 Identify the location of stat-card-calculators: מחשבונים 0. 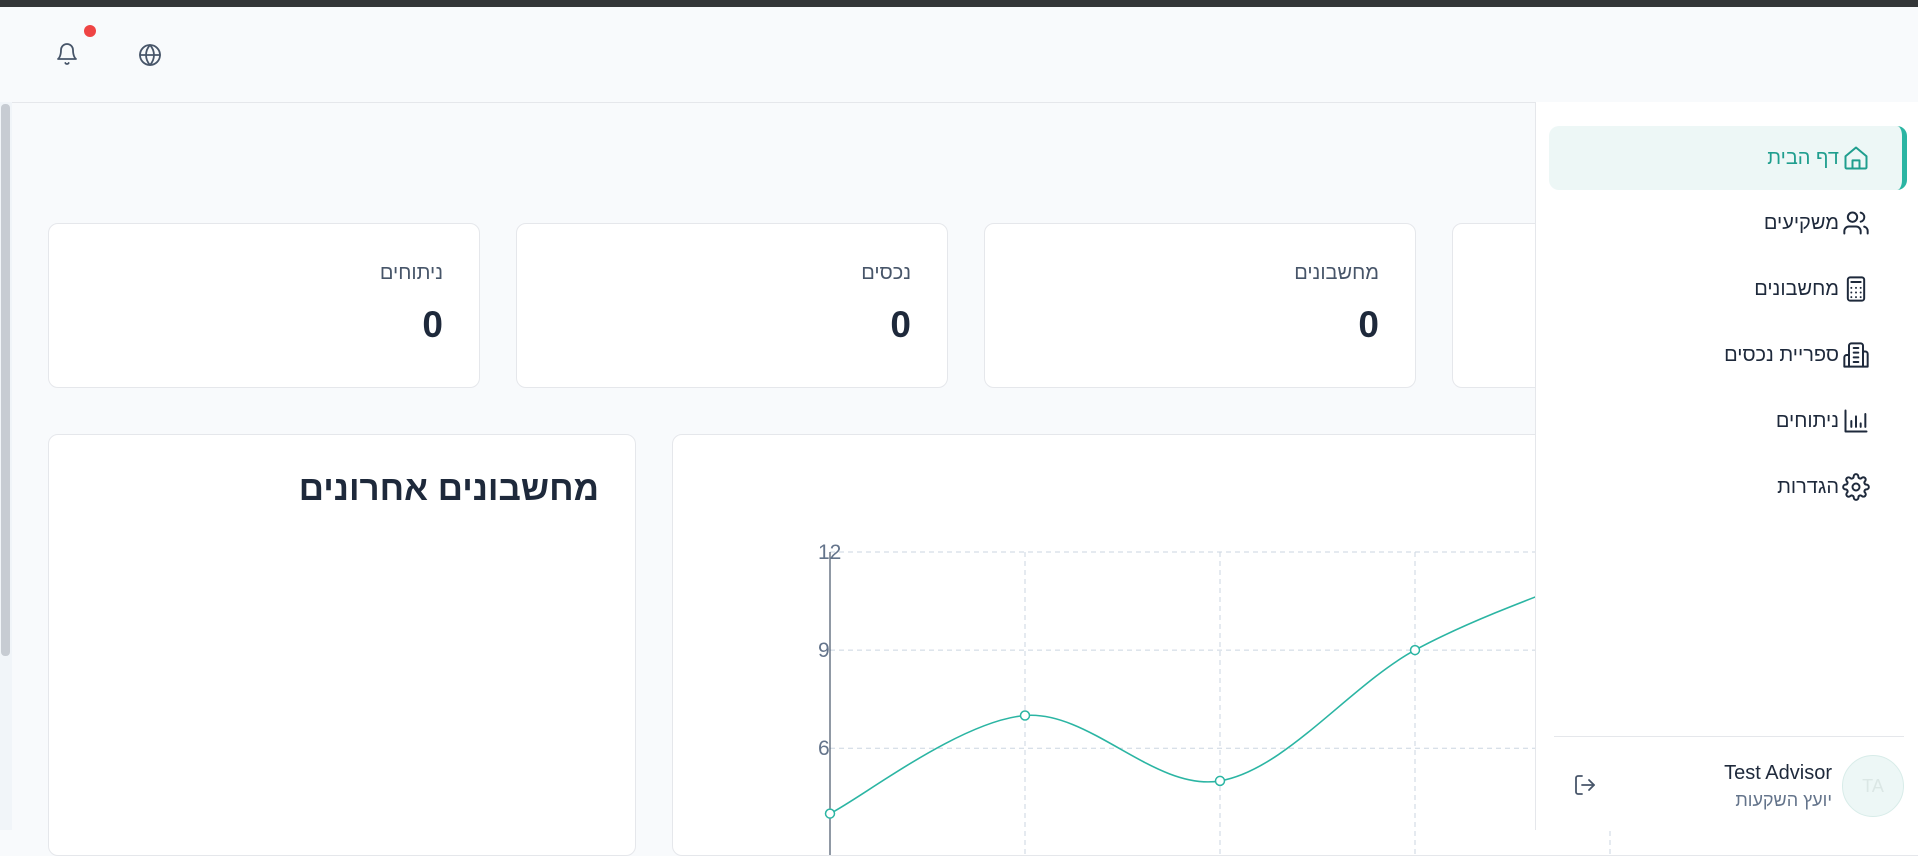
(1200, 305).